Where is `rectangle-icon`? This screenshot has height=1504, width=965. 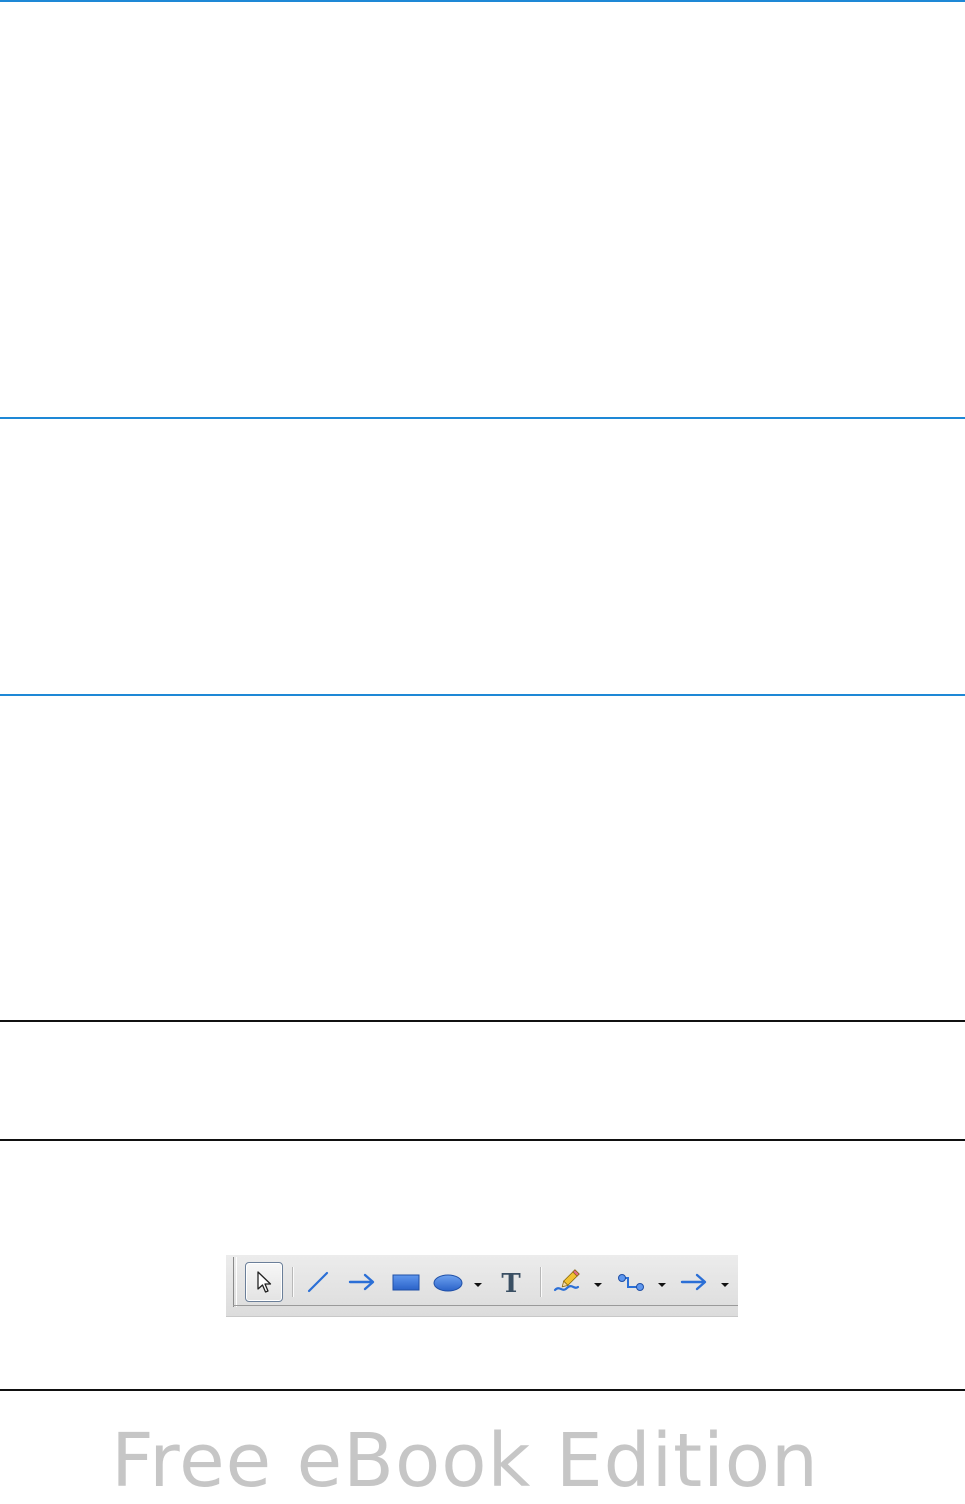 rectangle-icon is located at coordinates (406, 1282).